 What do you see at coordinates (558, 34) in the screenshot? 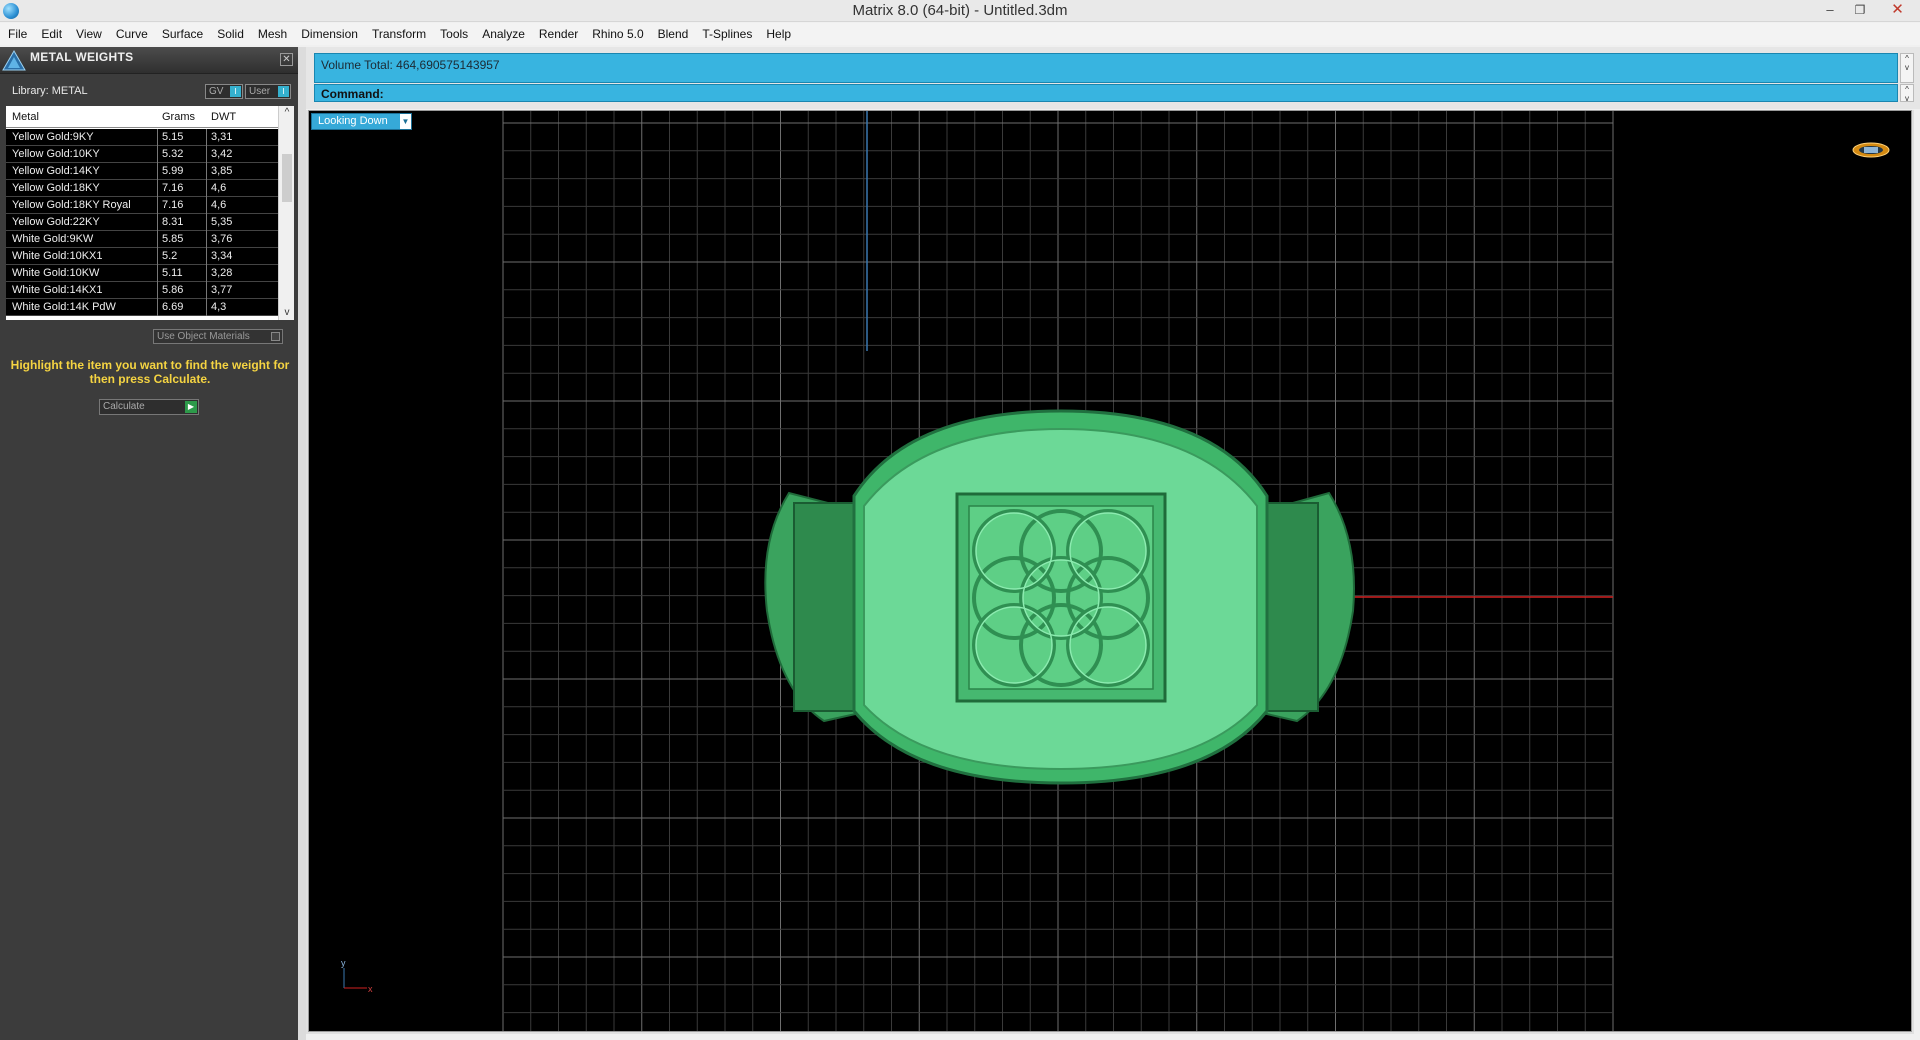
I see `menu-render: Render` at bounding box center [558, 34].